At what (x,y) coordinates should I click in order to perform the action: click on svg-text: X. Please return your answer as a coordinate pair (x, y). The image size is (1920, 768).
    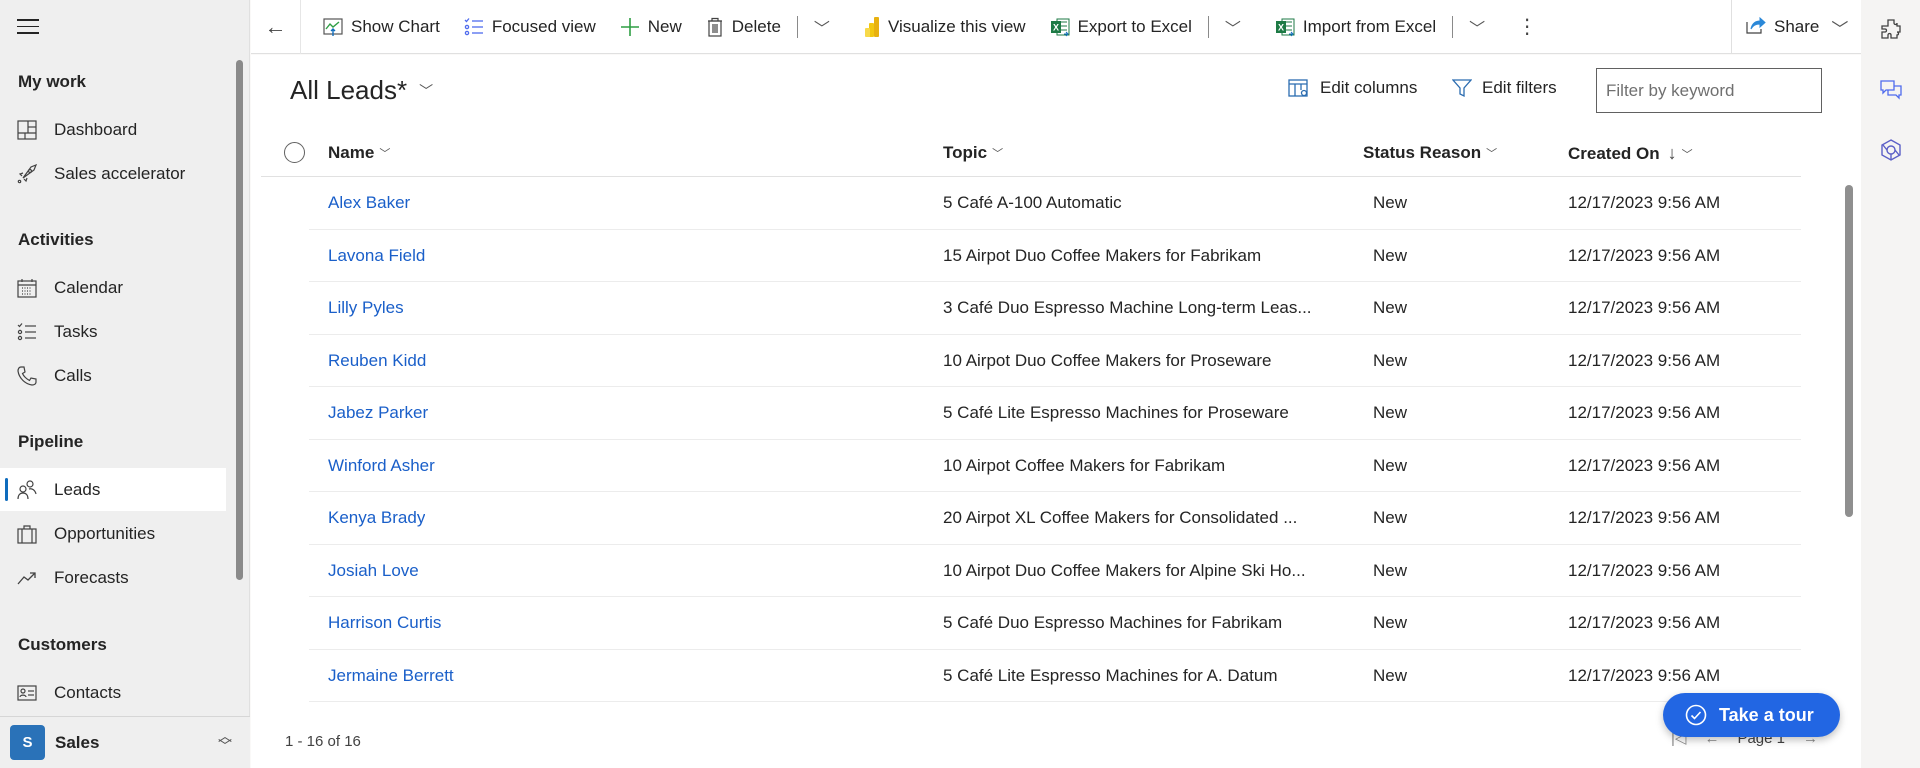
    Looking at the image, I should click on (1281, 27).